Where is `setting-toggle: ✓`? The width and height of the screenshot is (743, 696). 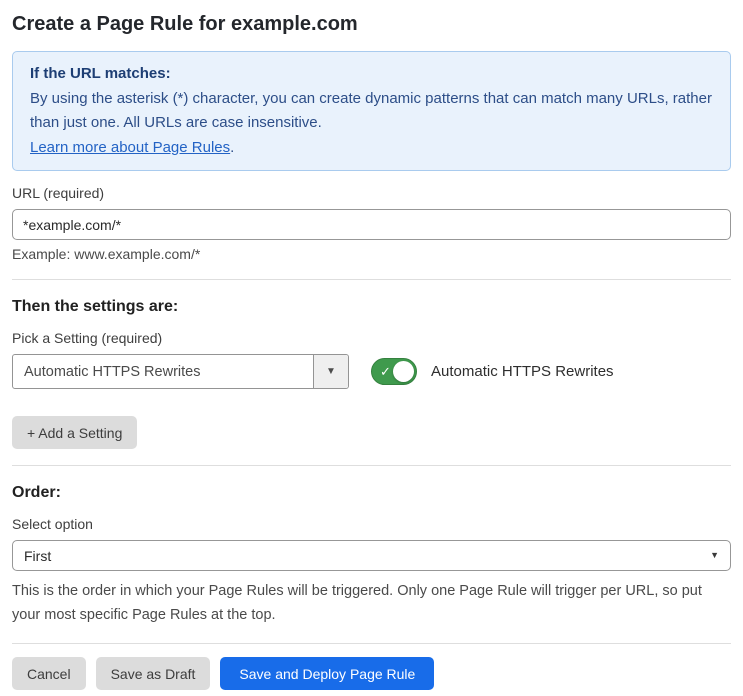 setting-toggle: ✓ is located at coordinates (394, 371).